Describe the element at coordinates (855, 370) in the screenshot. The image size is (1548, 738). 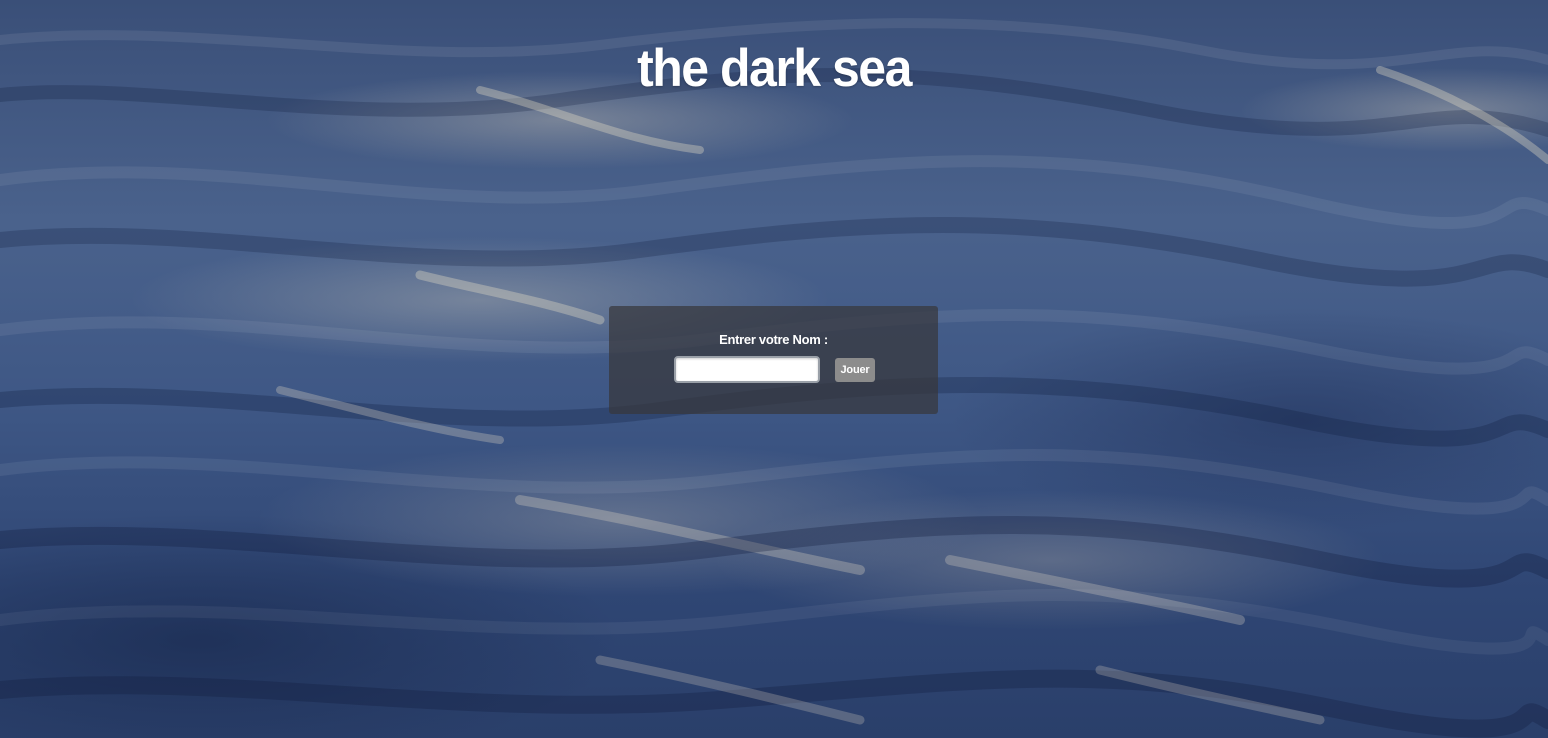
I see `play-button: Jouer` at that location.